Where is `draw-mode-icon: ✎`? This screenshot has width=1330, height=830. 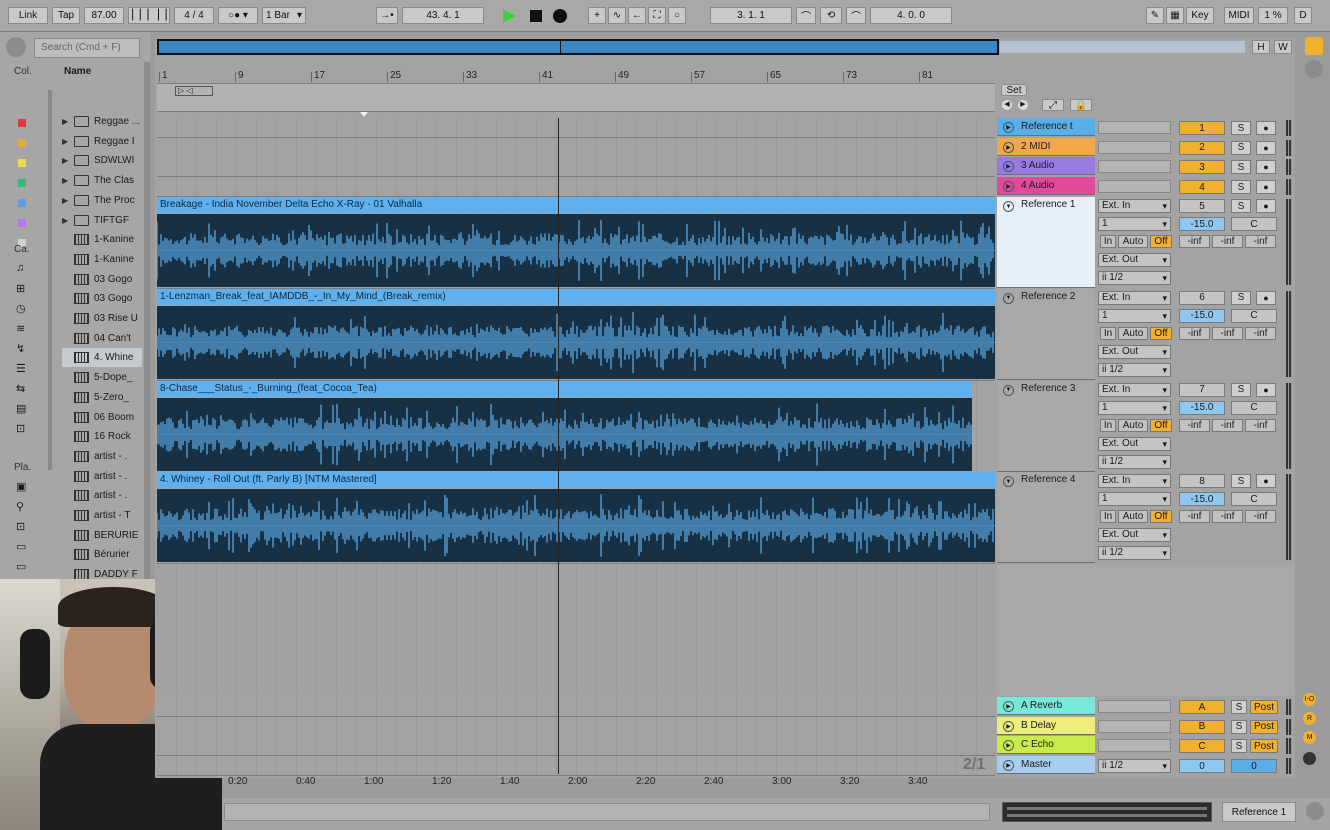
draw-mode-icon: ✎ is located at coordinates (1155, 15).